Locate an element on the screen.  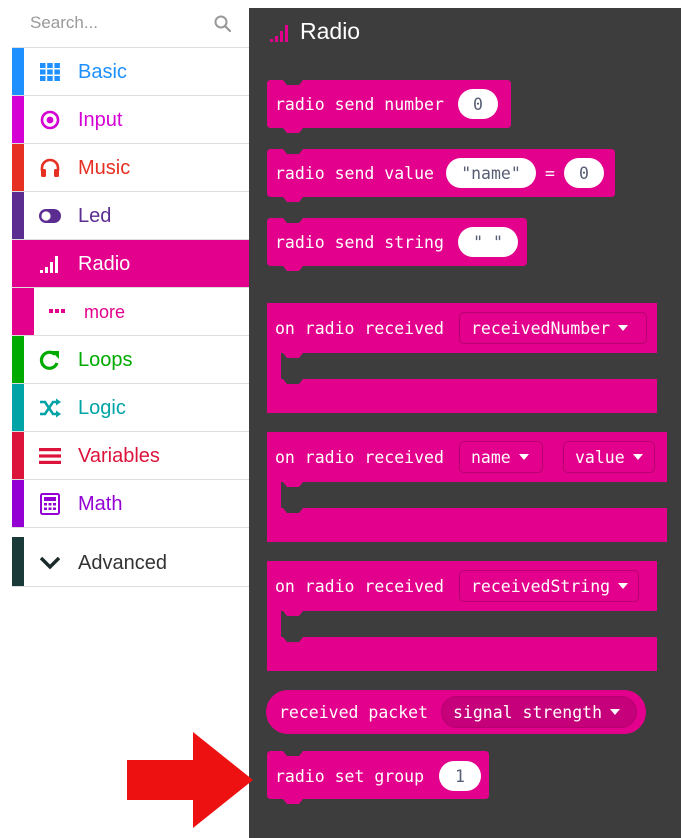
category-math: Math is located at coordinates (130, 504).